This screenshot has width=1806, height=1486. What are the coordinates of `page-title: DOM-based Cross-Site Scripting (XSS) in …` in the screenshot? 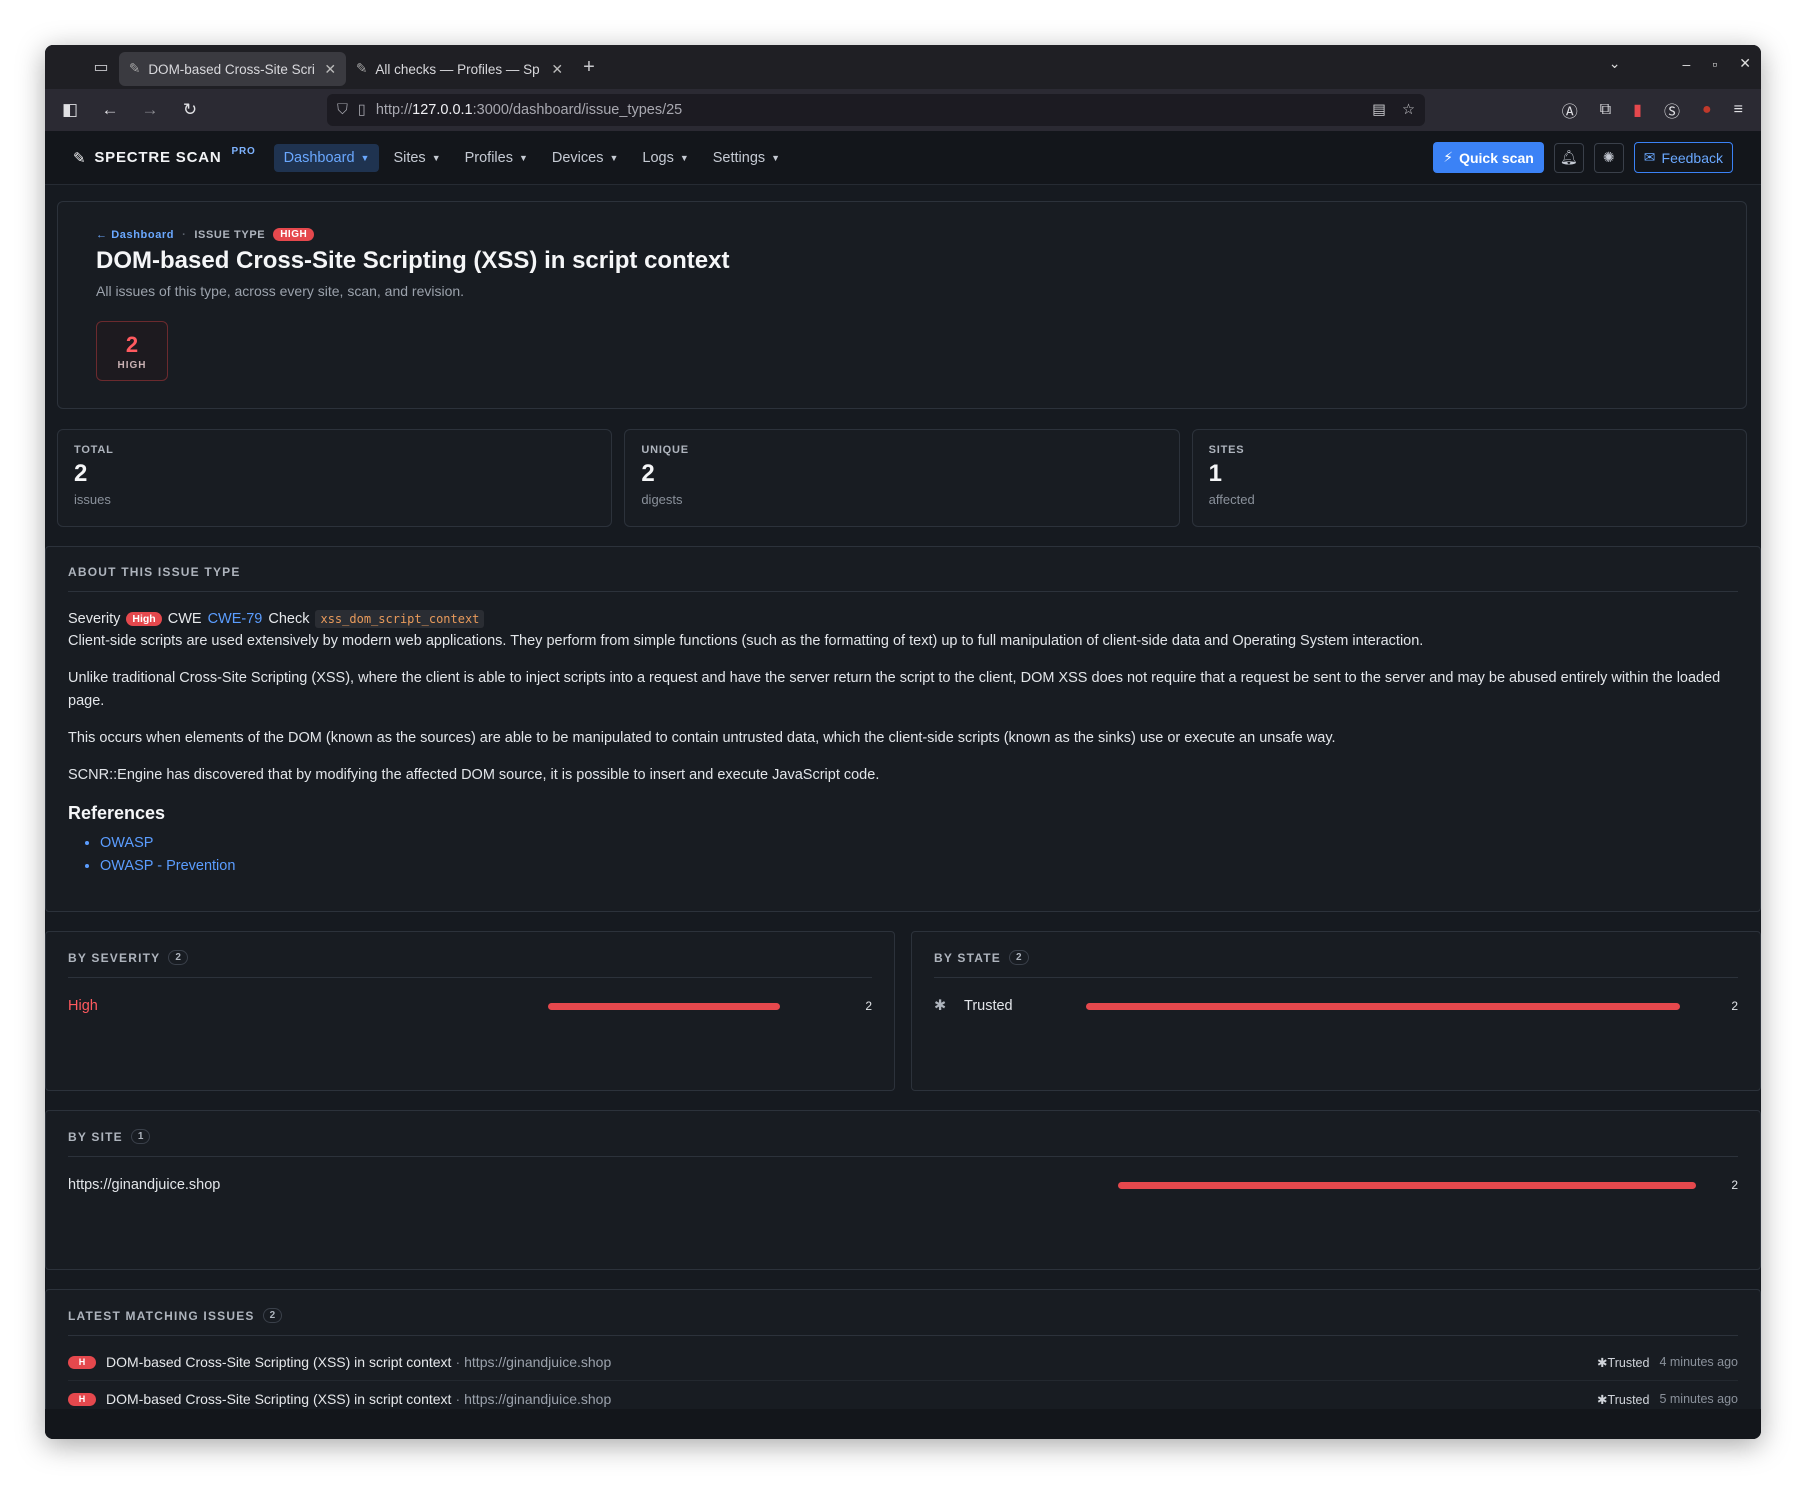 It's located at (413, 260).